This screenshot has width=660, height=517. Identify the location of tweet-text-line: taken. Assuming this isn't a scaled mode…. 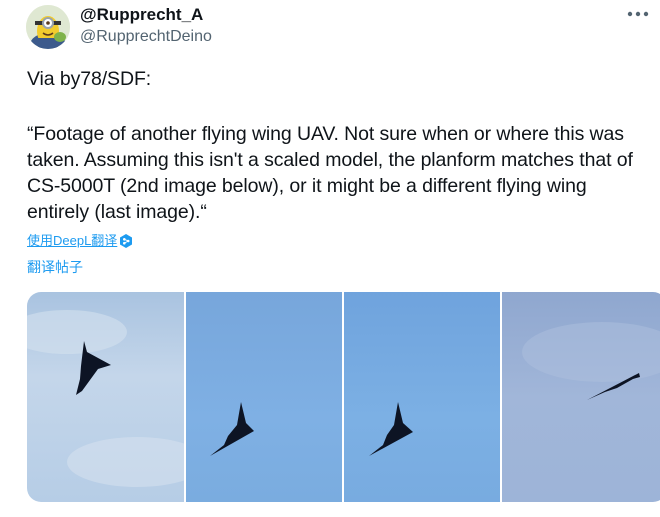
(330, 160).